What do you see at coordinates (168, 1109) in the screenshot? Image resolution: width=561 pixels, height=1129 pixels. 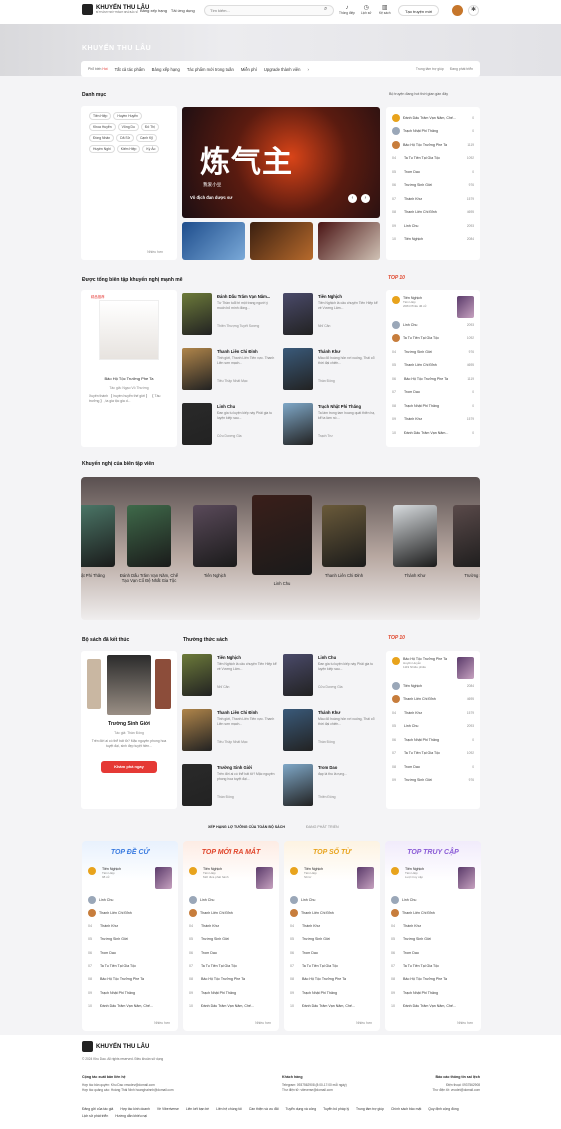 I see `footer-link: Về Viberiverse` at bounding box center [168, 1109].